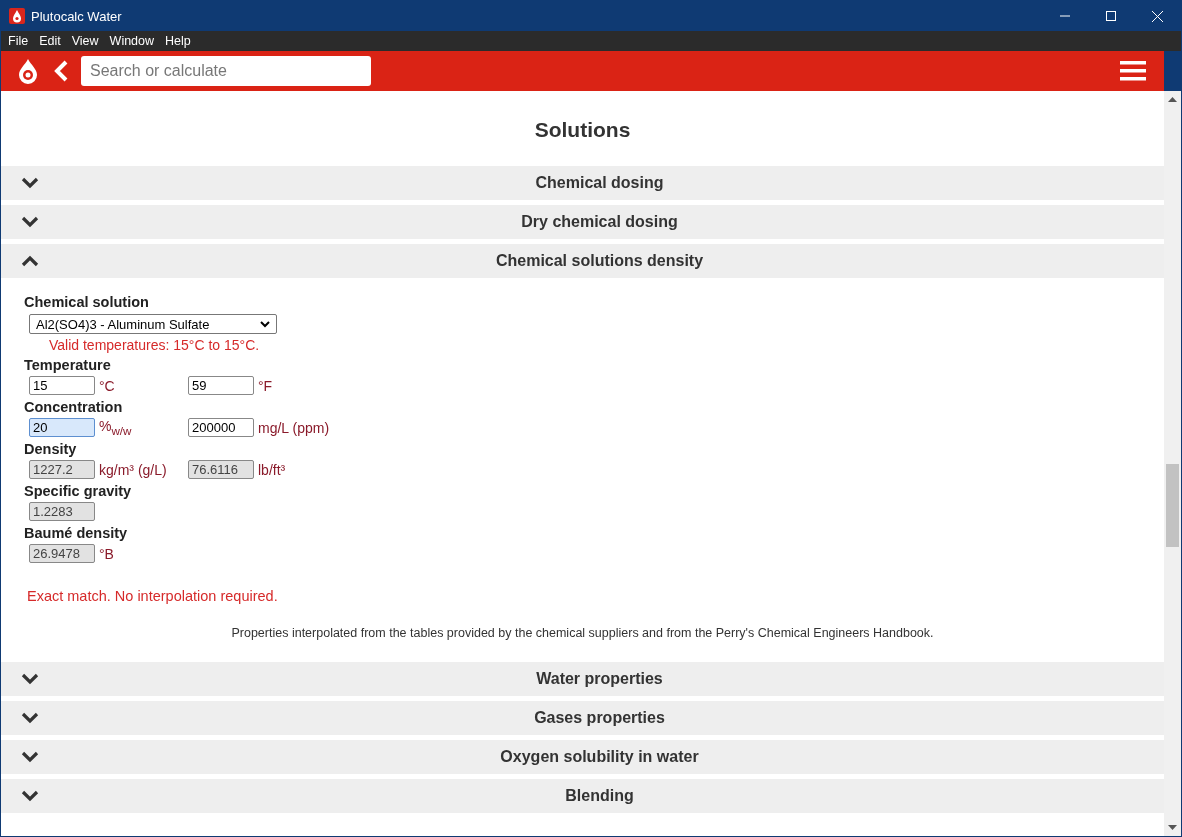  Describe the element at coordinates (1172, 827) in the screenshot. I see `scroll-down-icon` at that location.